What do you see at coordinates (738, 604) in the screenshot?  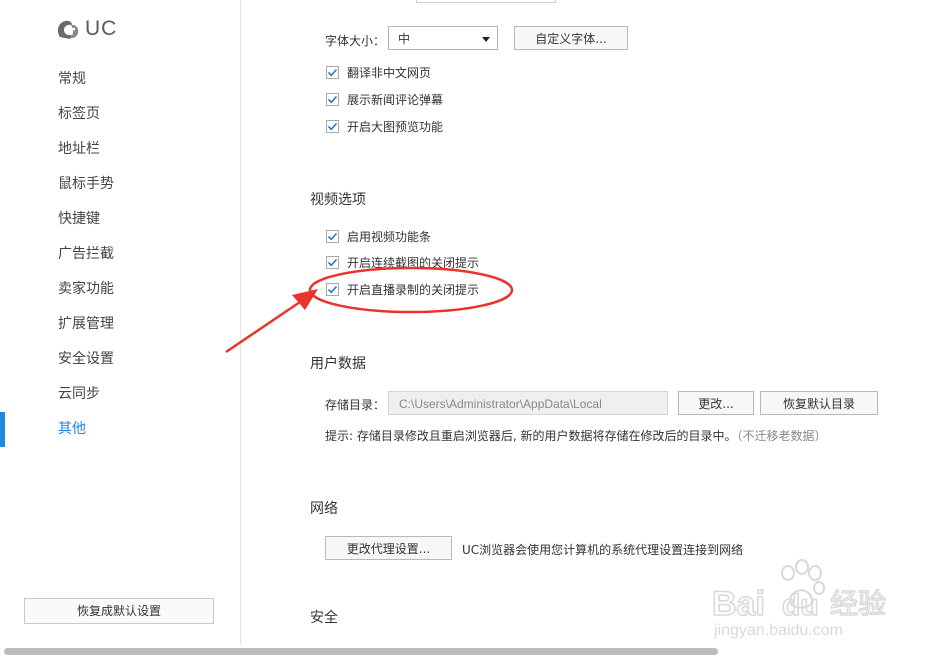 I see `watermark-brand: Bai` at bounding box center [738, 604].